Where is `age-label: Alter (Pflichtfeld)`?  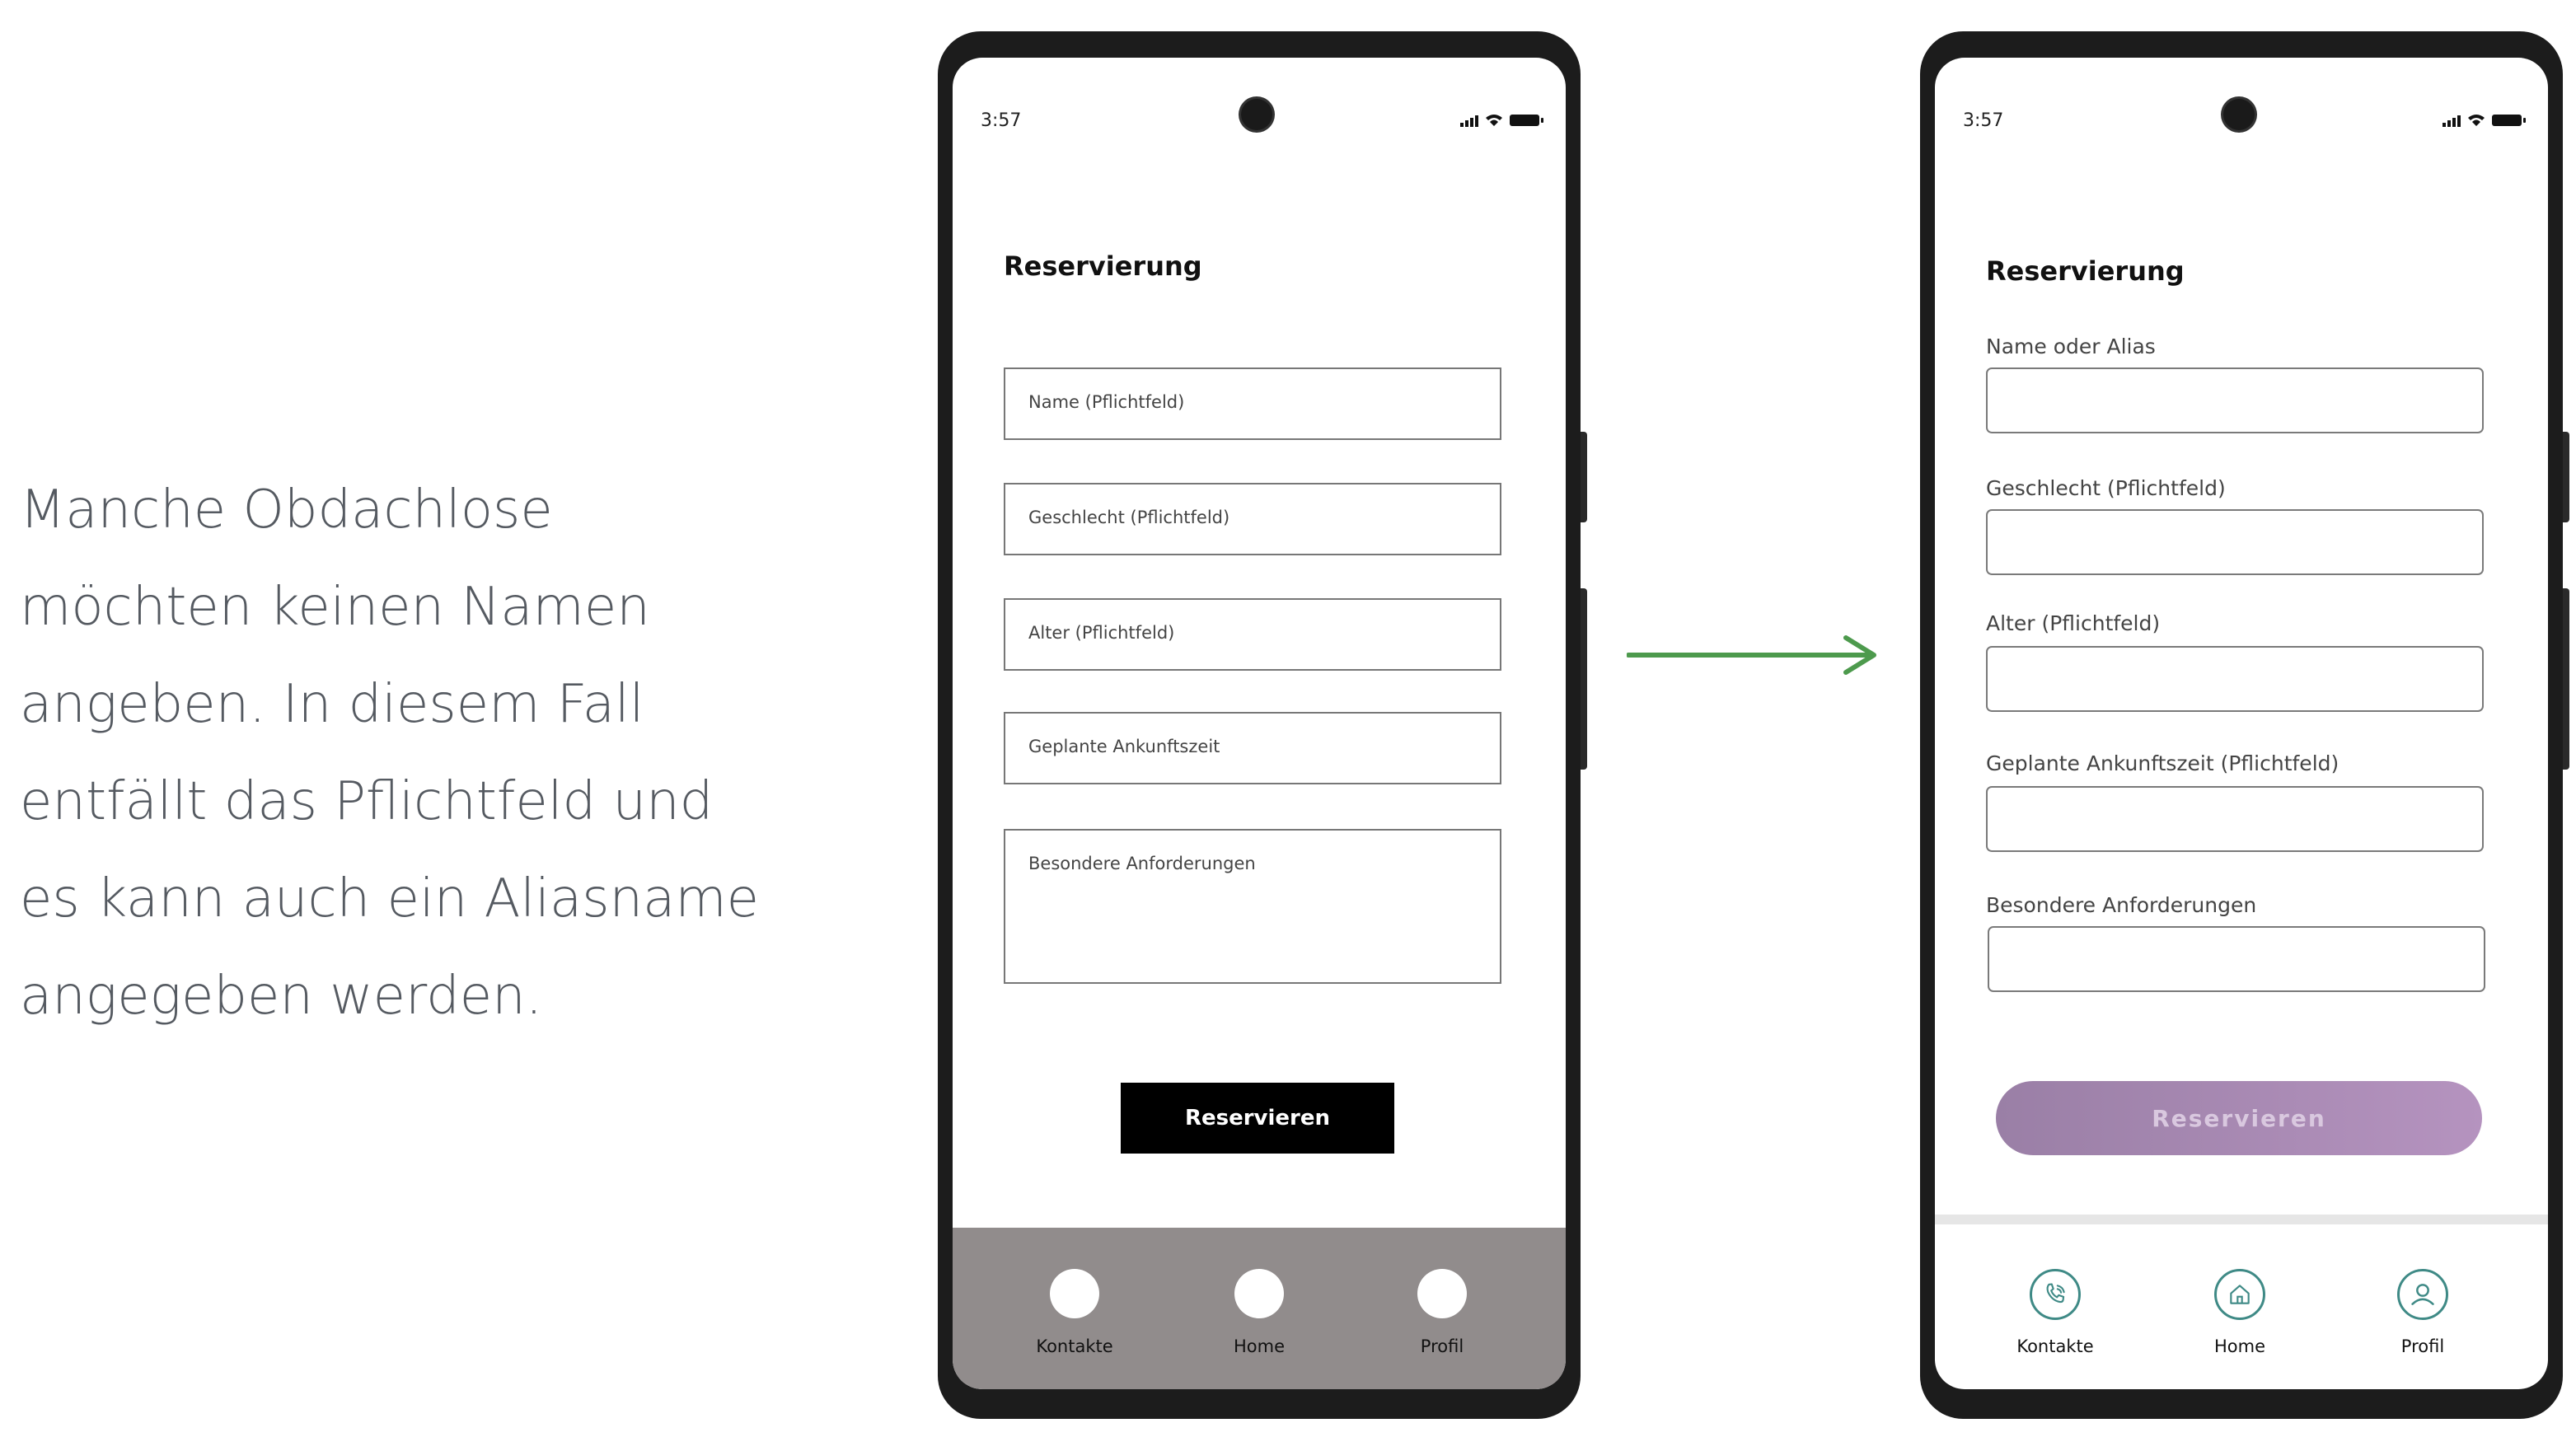
age-label: Alter (Pflichtfeld) is located at coordinates (2073, 623).